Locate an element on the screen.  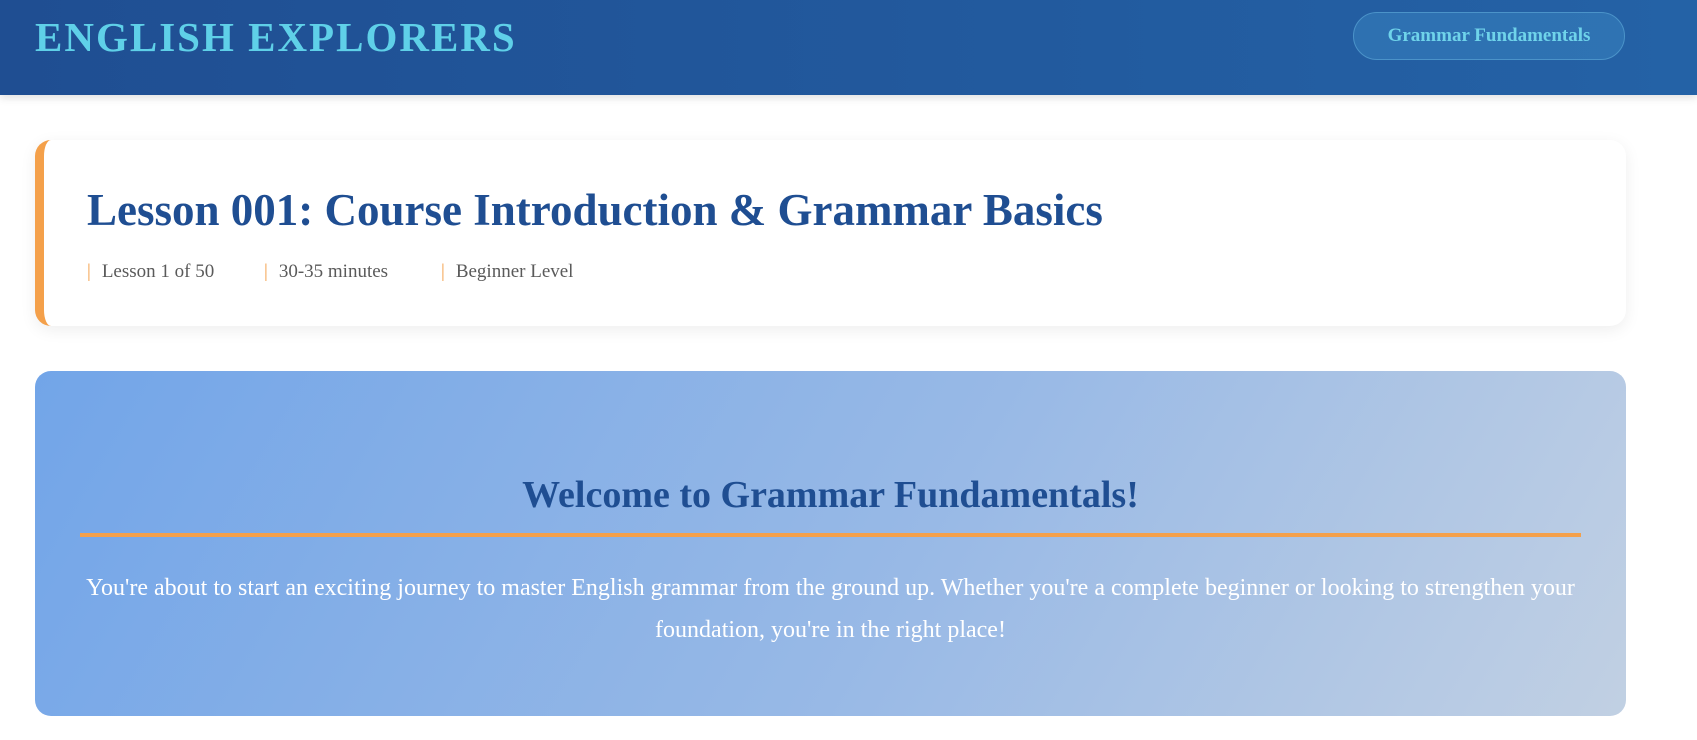
meta-item-level: | Beginner Level is located at coordinates (507, 272).